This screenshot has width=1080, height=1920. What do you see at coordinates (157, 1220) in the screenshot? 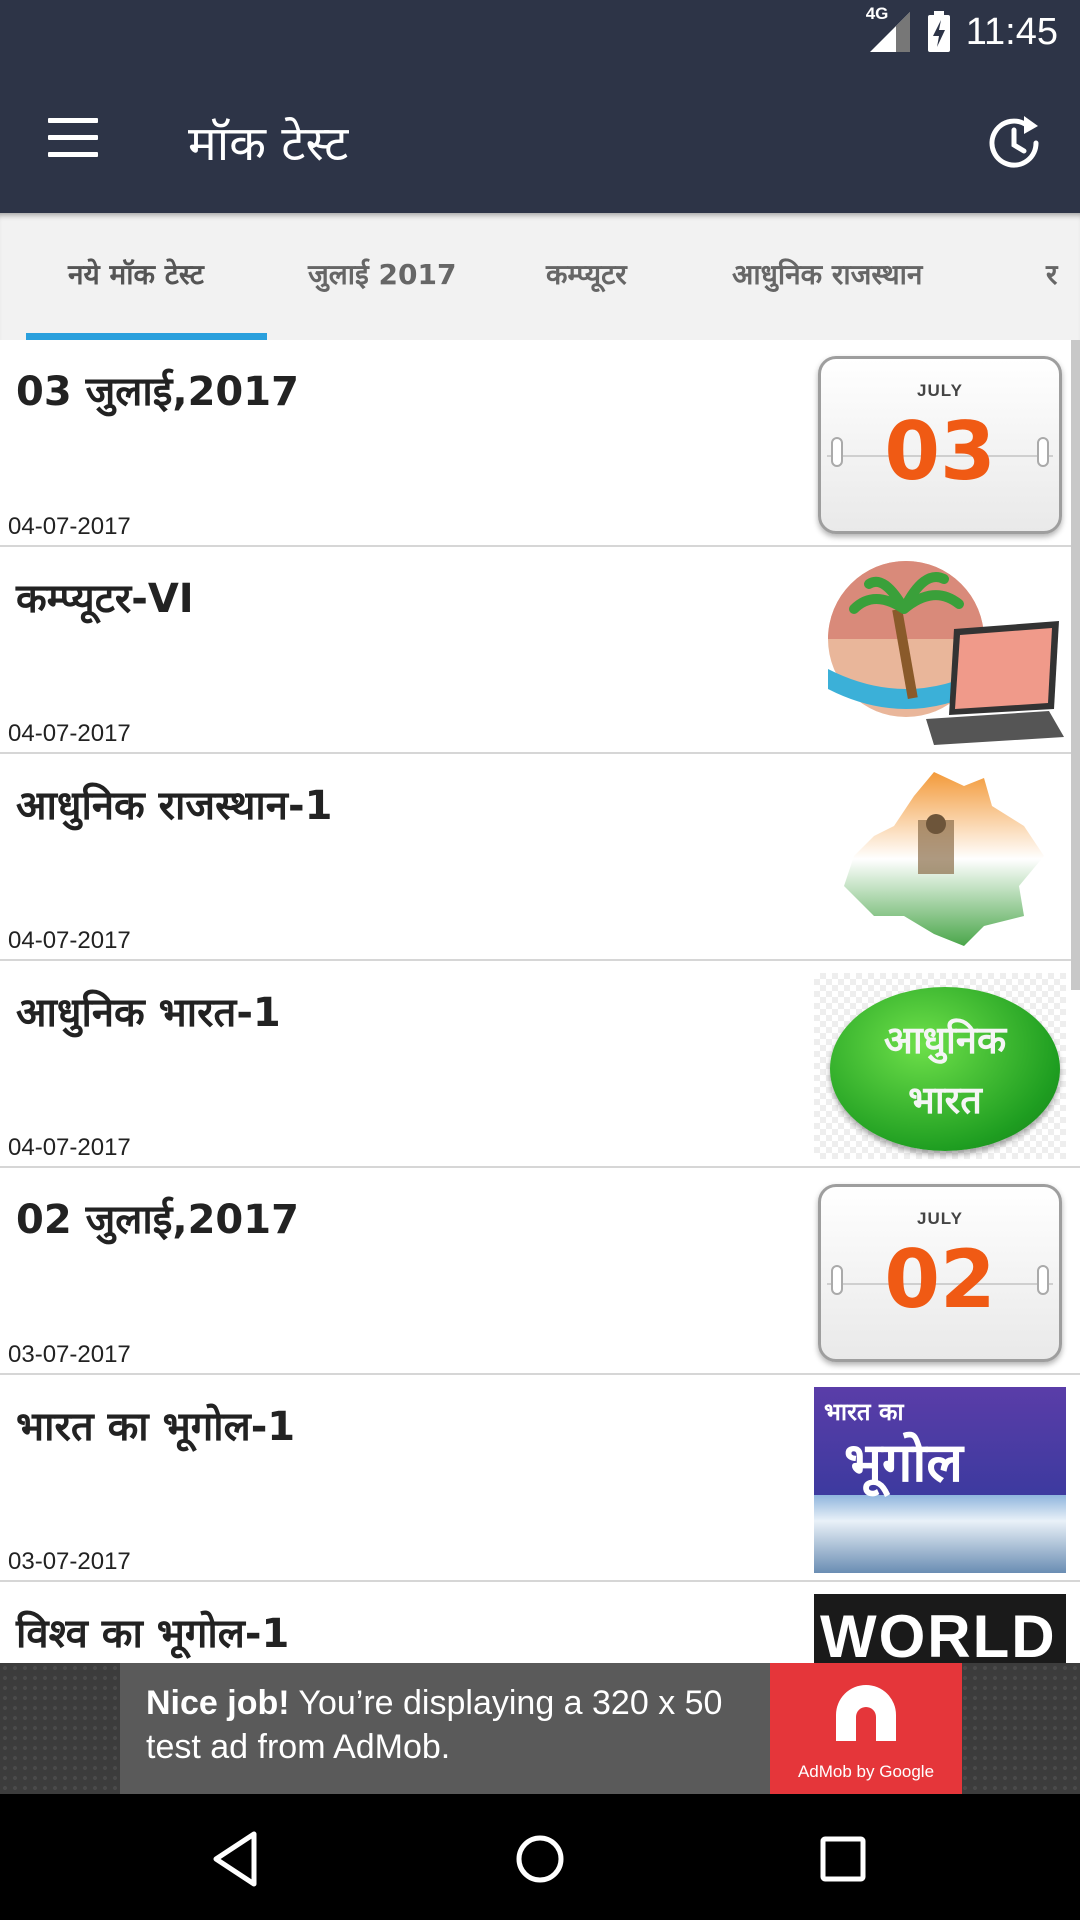
I see `item-title: 02 जुलाई,2017` at bounding box center [157, 1220].